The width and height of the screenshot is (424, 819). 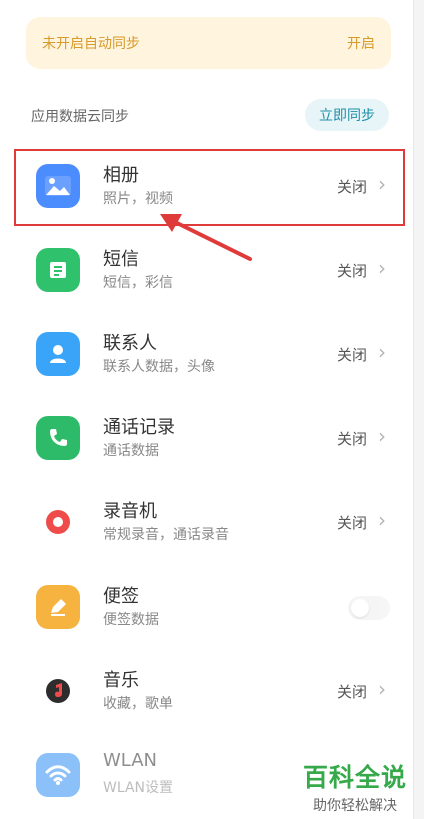 What do you see at coordinates (206, 237) in the screenshot?
I see `annotation-arrow` at bounding box center [206, 237].